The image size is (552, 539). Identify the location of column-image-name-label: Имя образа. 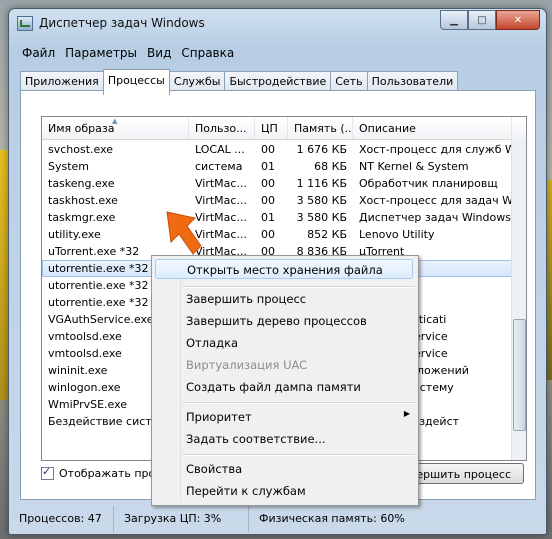
(81, 128).